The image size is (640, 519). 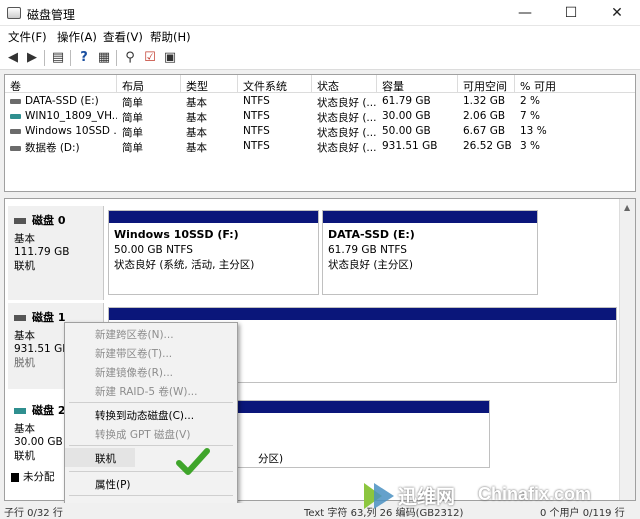 I want to click on checklist-icon: ☑, so click(x=150, y=58).